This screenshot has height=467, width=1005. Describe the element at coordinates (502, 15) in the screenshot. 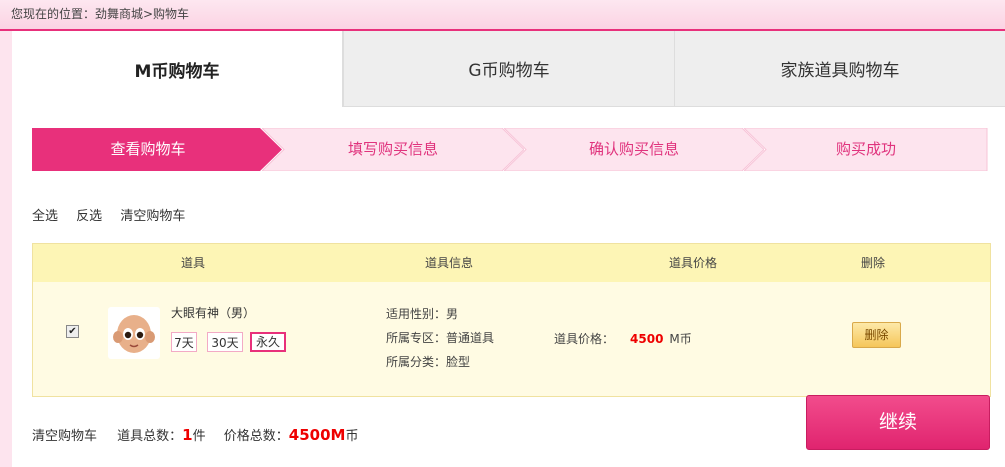

I see `breadcrumb-bar: 您现在的位置：劲舞商城>购物车` at that location.